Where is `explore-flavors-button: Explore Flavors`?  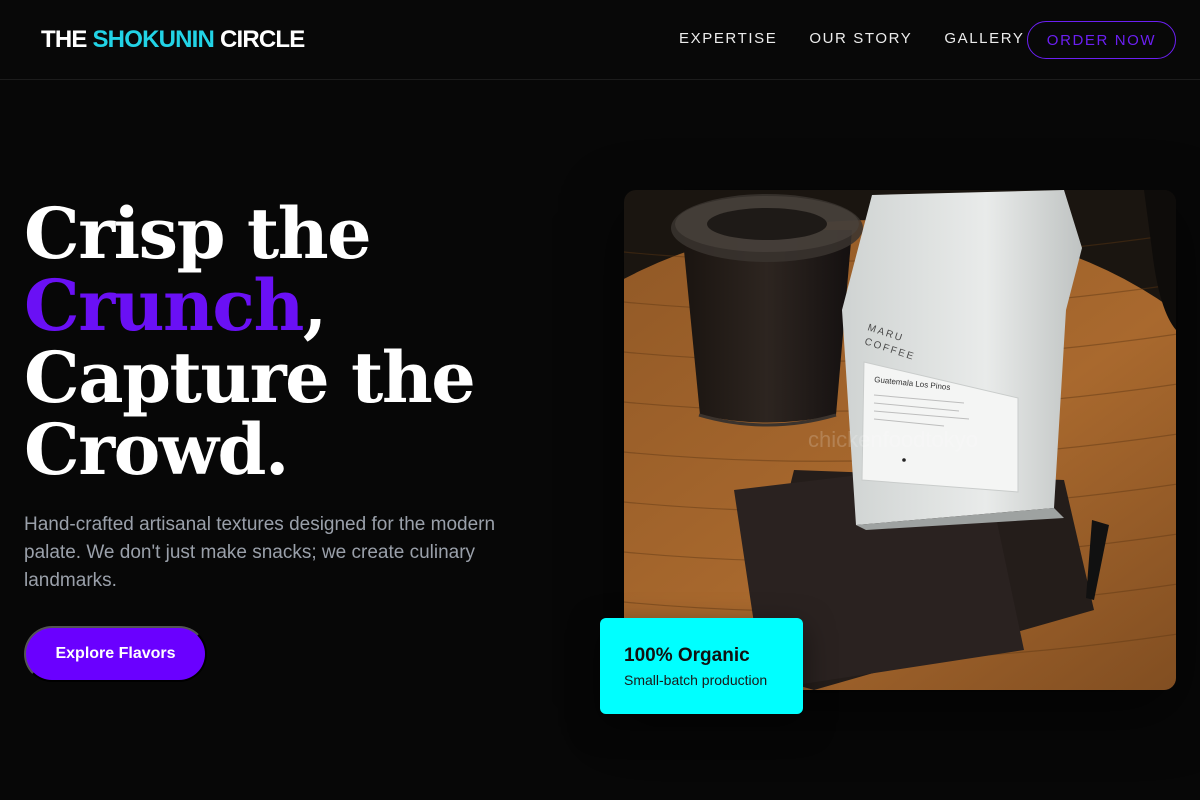
explore-flavors-button: Explore Flavors is located at coordinates (115, 654).